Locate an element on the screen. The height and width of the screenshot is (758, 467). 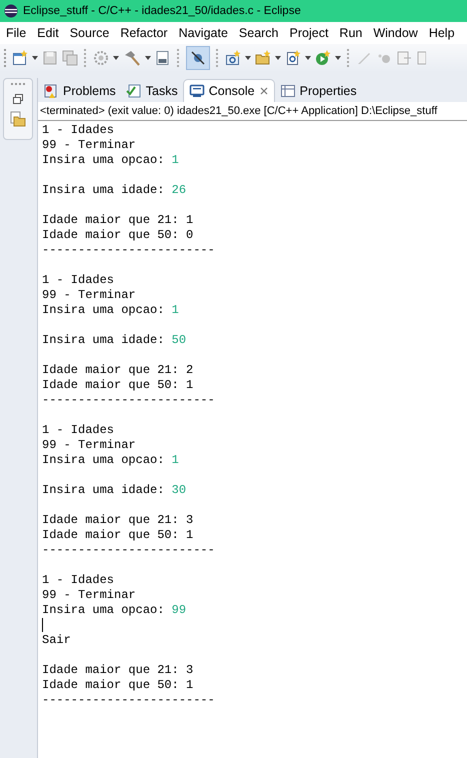
menu-item: Refactor is located at coordinates (143, 33).